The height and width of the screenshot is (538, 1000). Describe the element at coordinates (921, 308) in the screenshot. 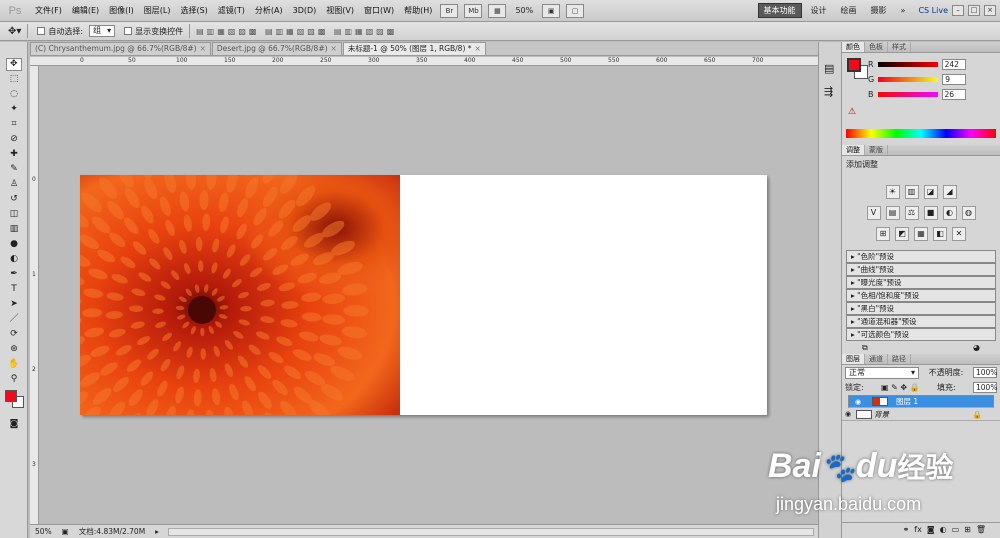

I see `preset-bw: ▸ "黑白"预设` at that location.